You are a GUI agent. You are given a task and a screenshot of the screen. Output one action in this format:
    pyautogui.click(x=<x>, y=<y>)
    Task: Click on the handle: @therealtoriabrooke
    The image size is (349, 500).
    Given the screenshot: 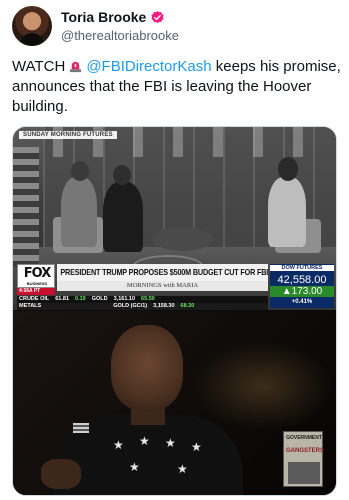 What is the action you would take?
    pyautogui.click(x=120, y=35)
    